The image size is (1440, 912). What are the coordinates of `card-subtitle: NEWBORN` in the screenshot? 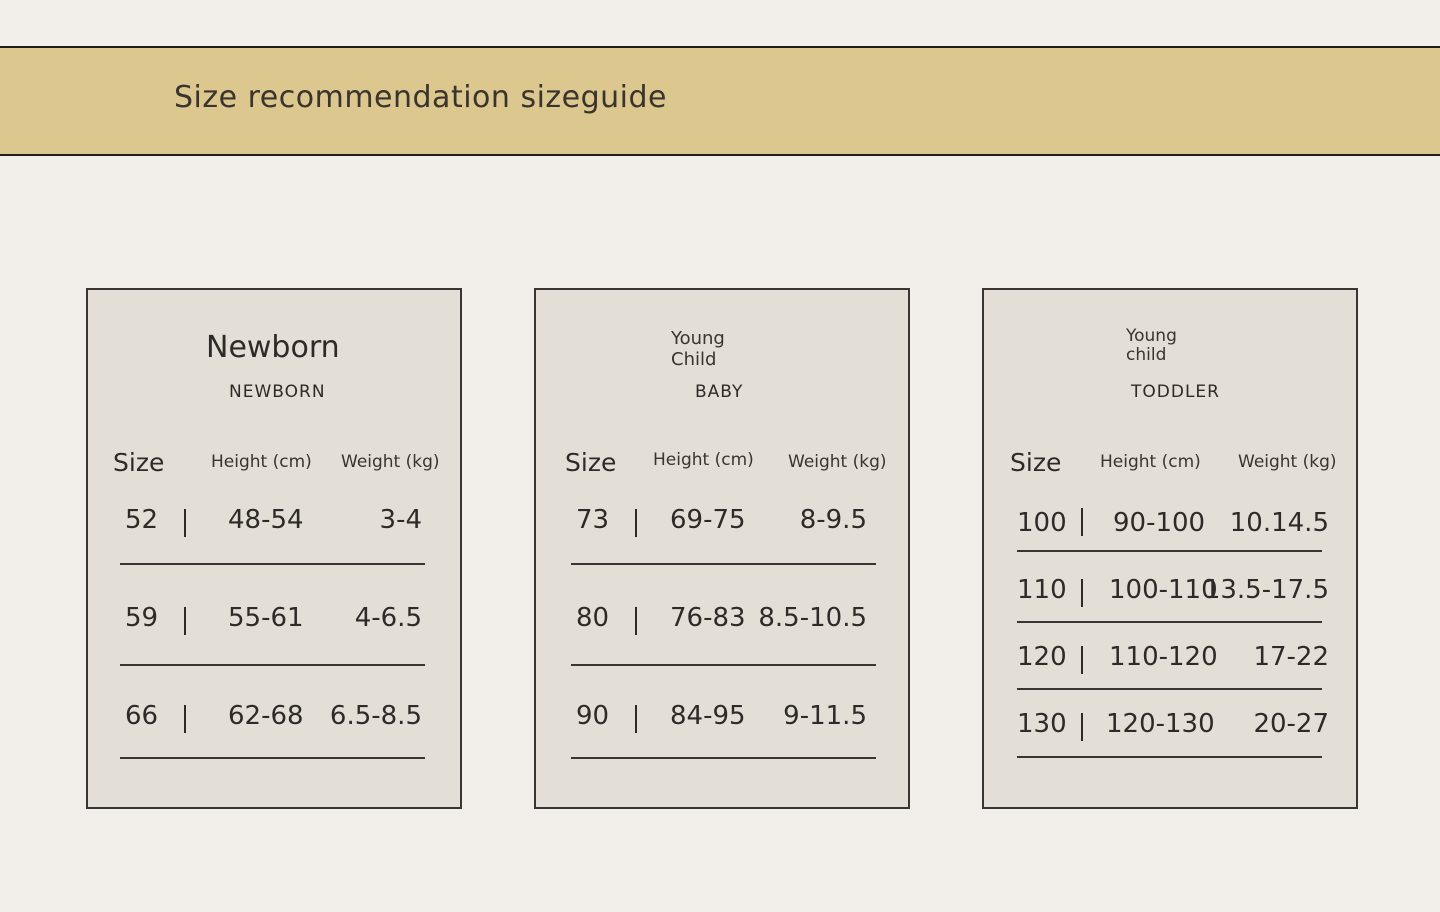 It's located at (277, 392).